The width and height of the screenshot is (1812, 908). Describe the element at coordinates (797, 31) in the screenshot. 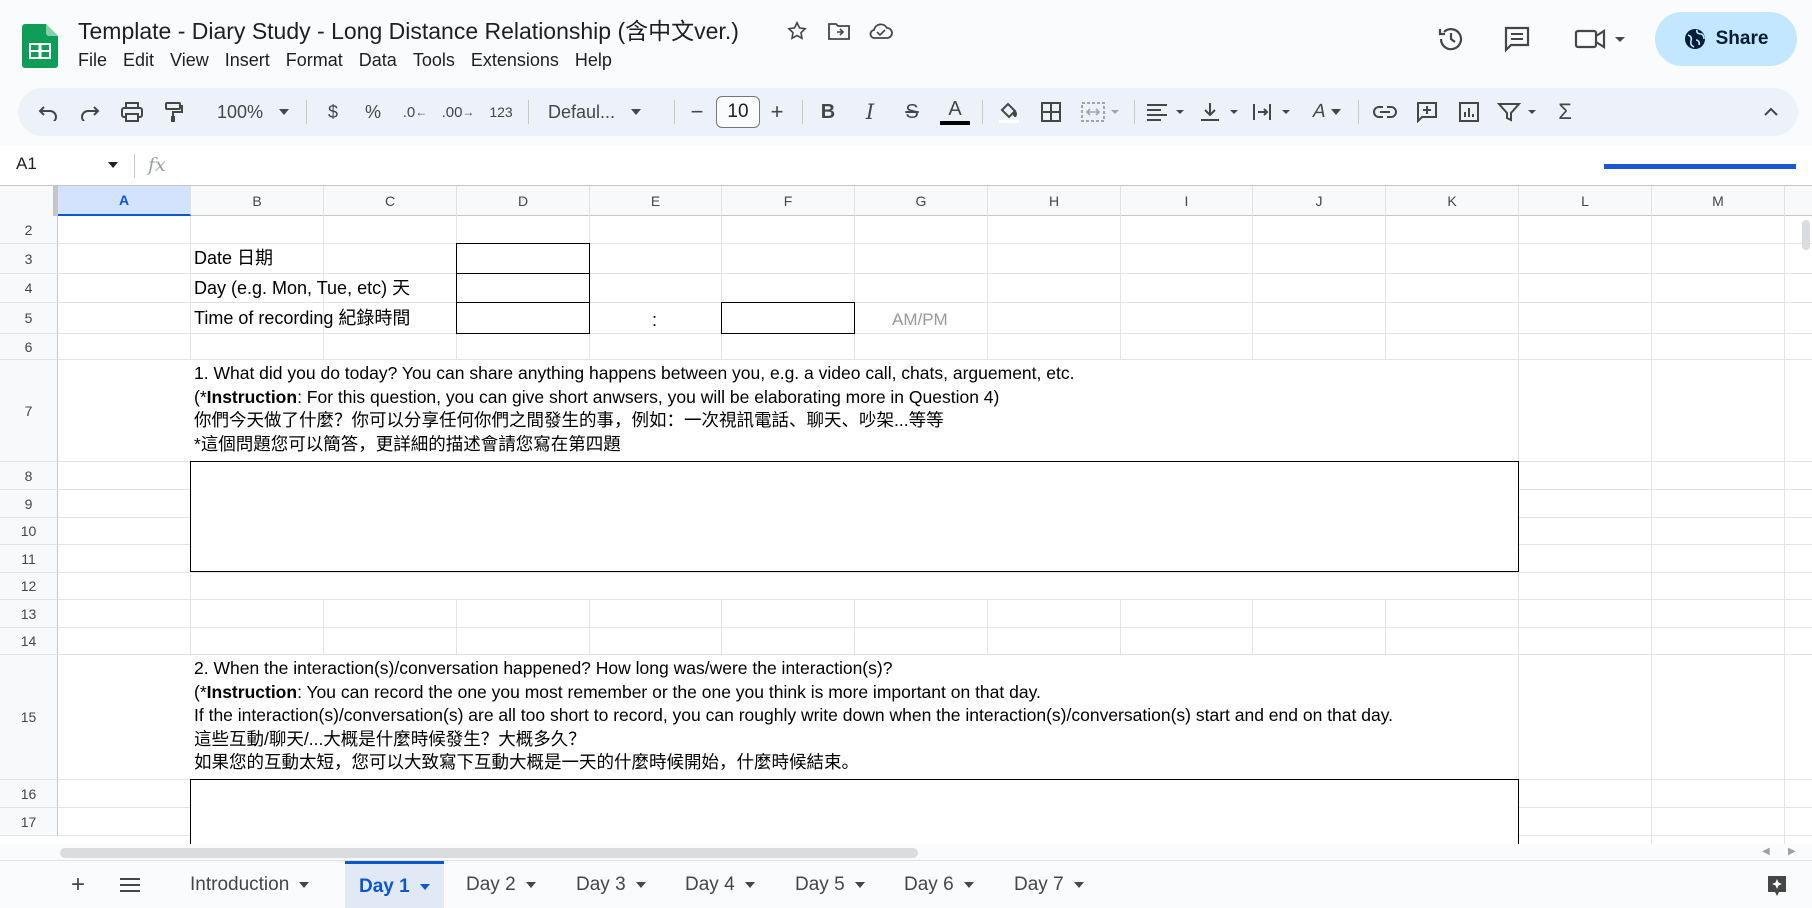

I see `star-icon` at that location.